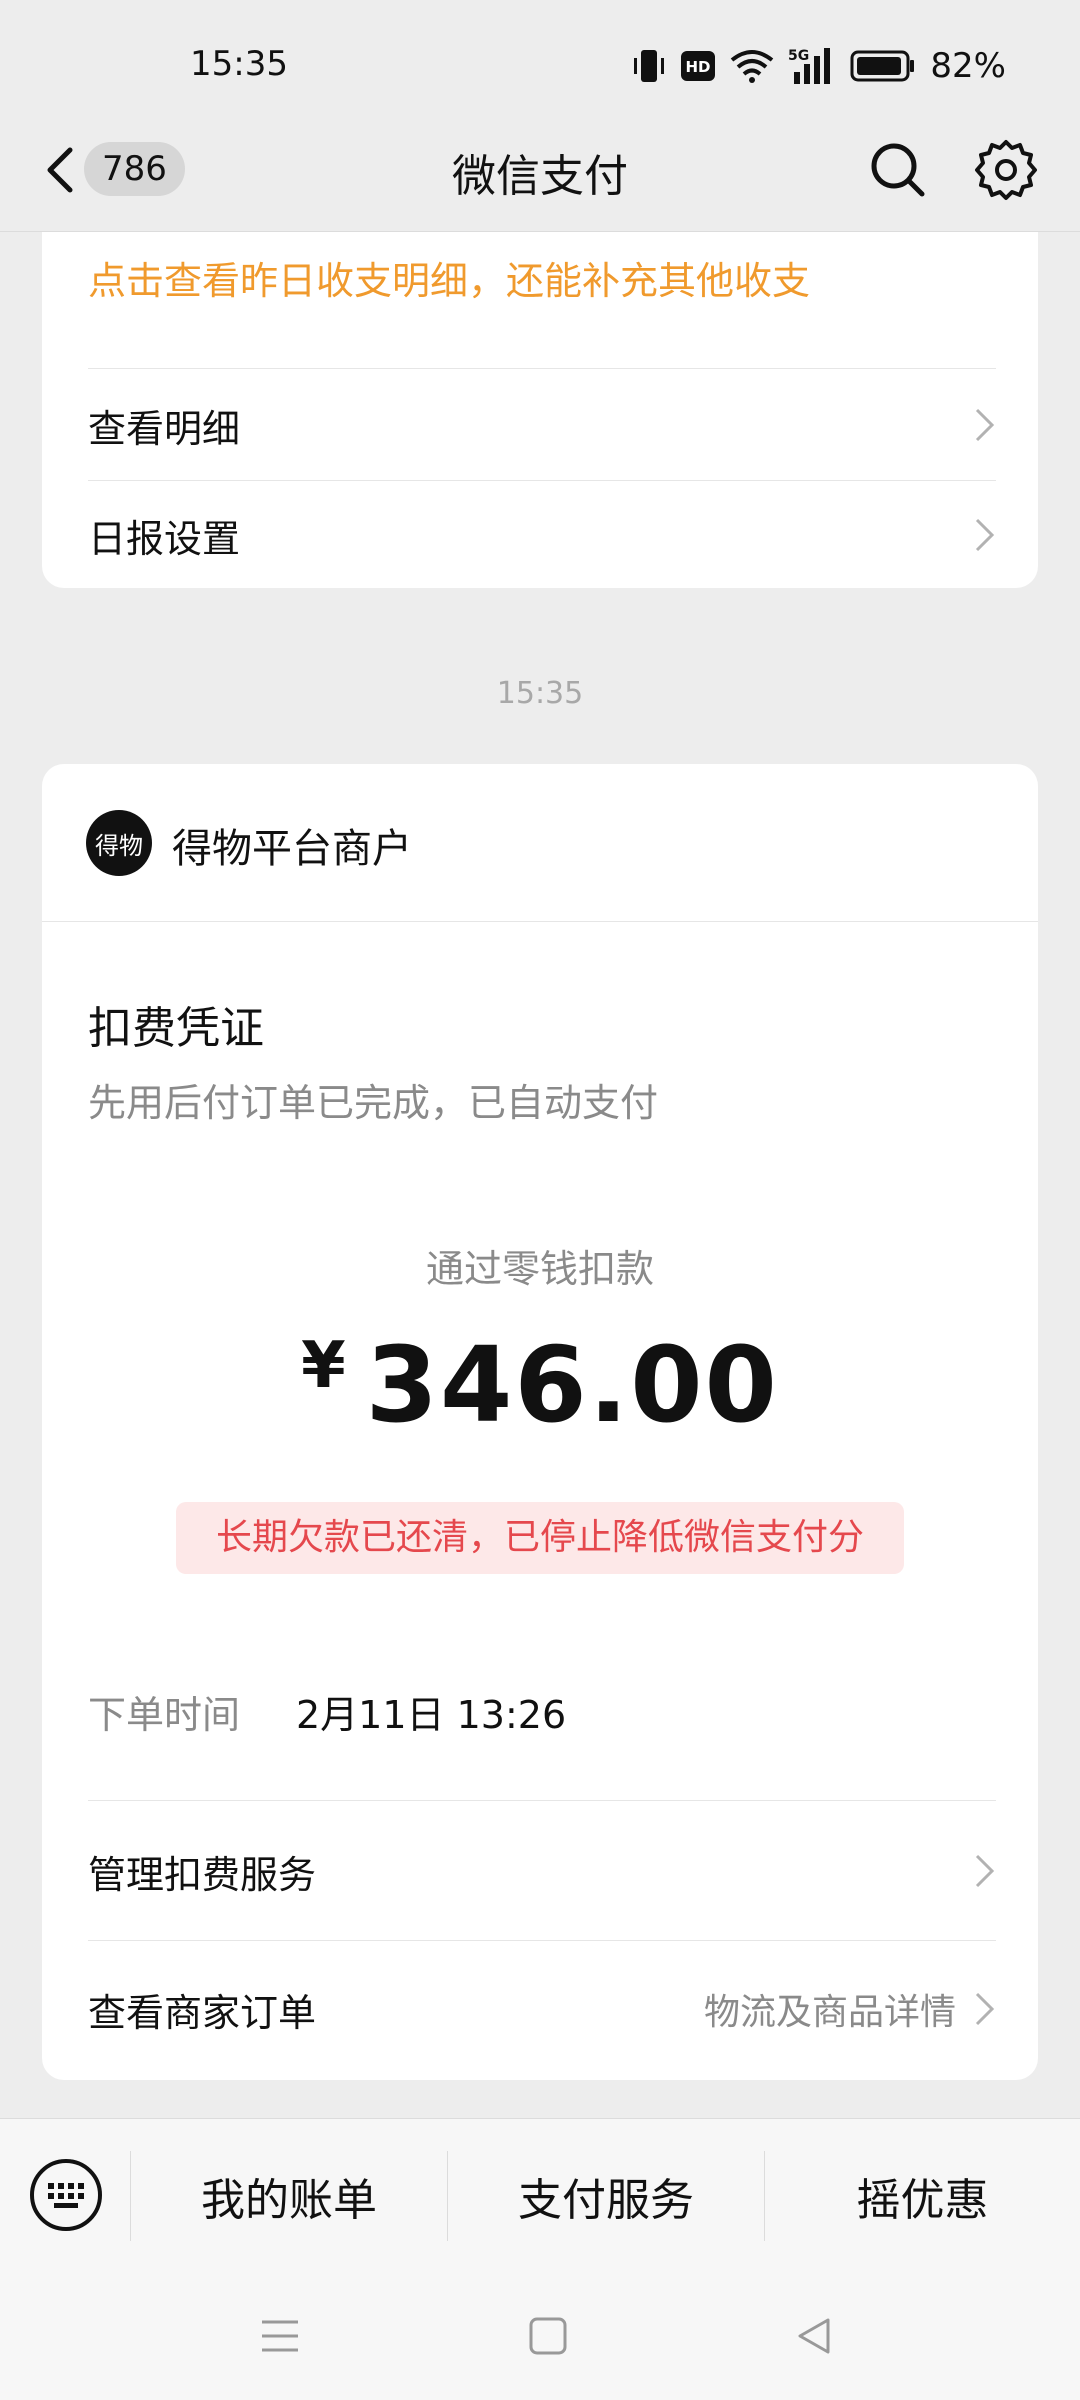 Image resolution: width=1080 pixels, height=2400 pixels. I want to click on system-nav-bar, so click(540, 2336).